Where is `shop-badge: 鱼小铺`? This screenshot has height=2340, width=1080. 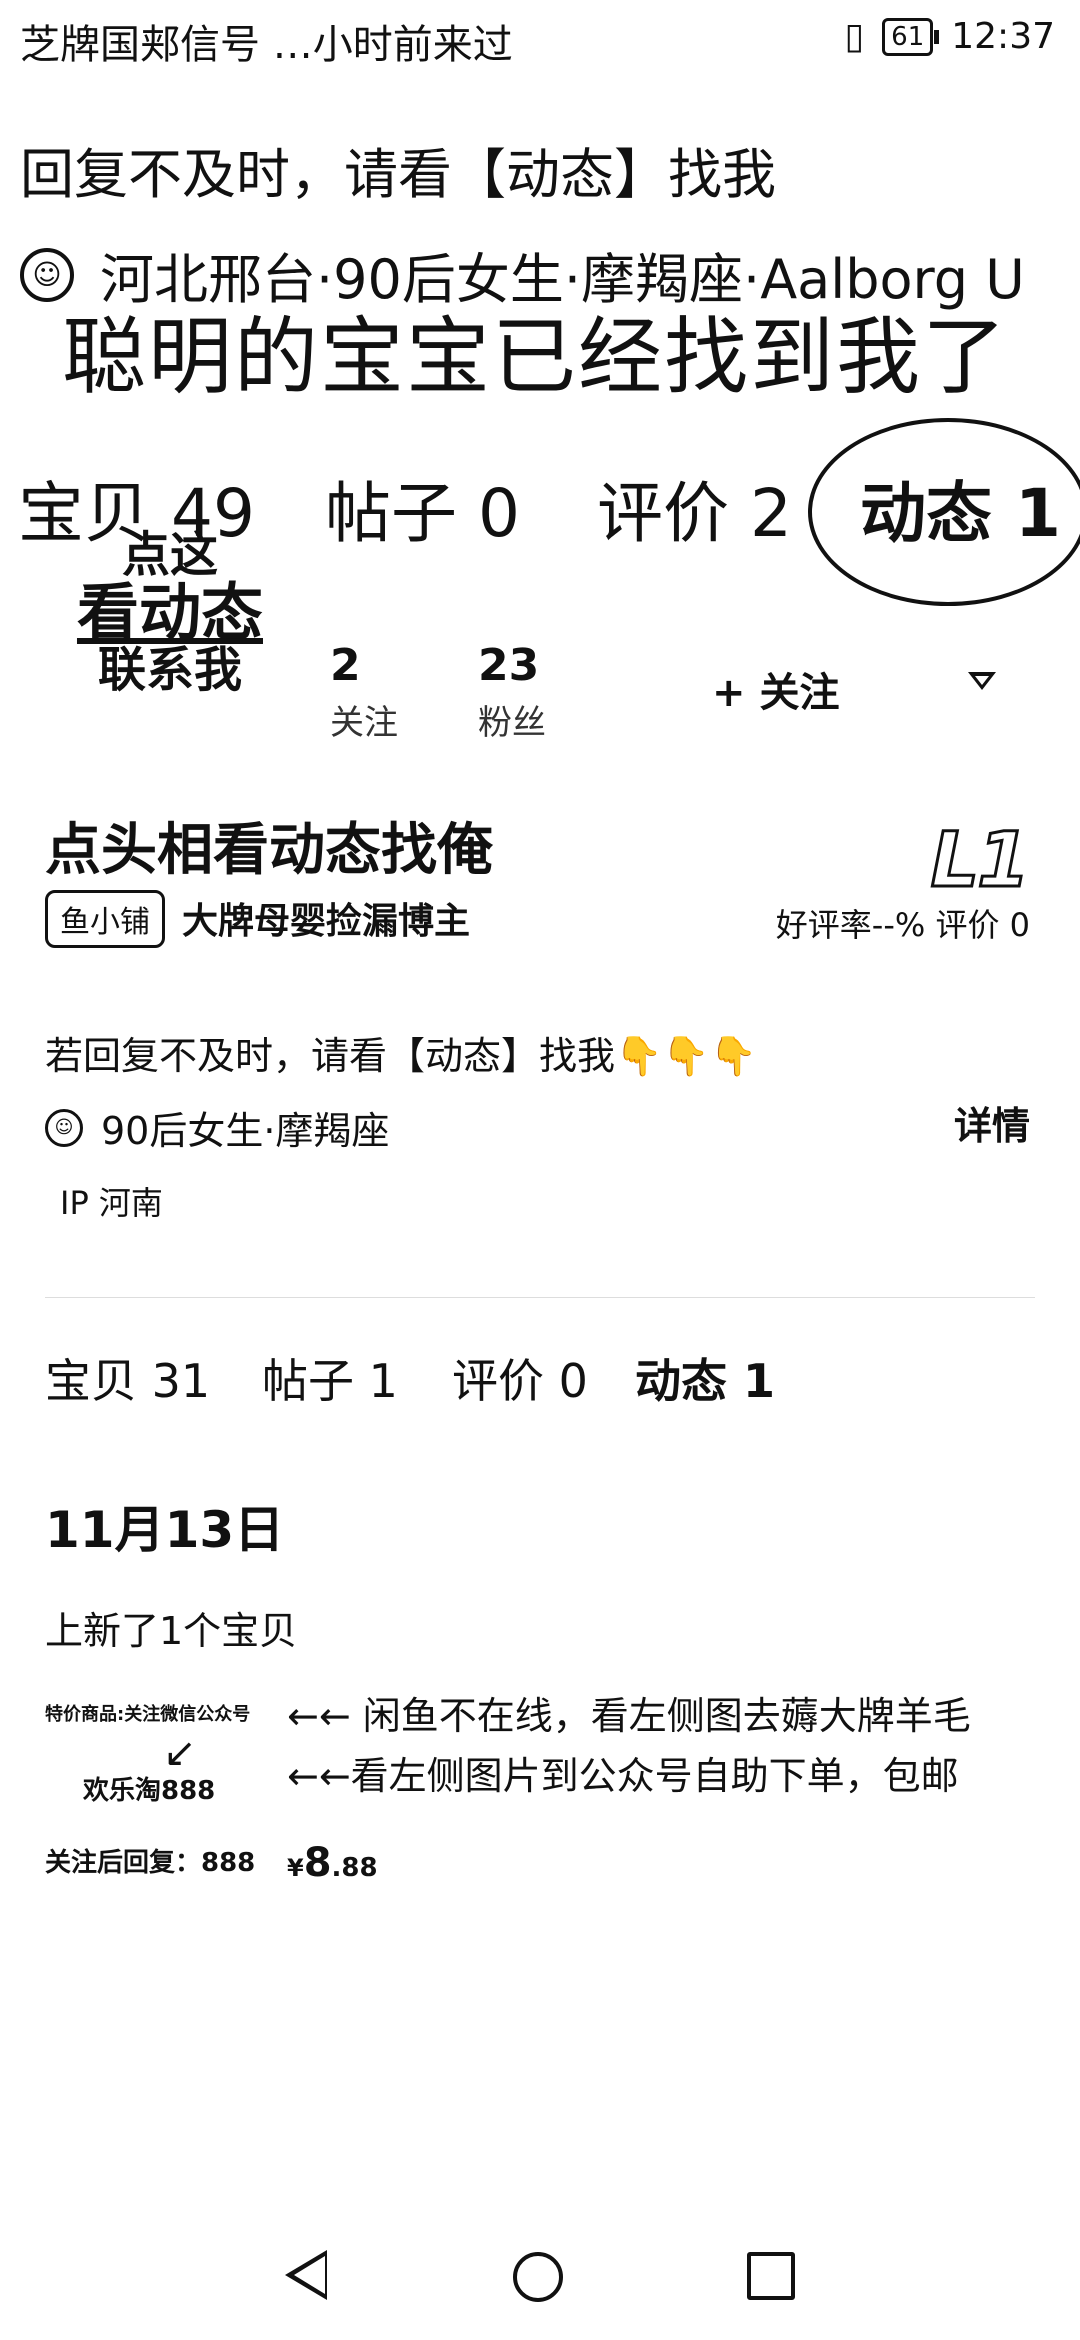 shop-badge: 鱼小铺 is located at coordinates (105, 919).